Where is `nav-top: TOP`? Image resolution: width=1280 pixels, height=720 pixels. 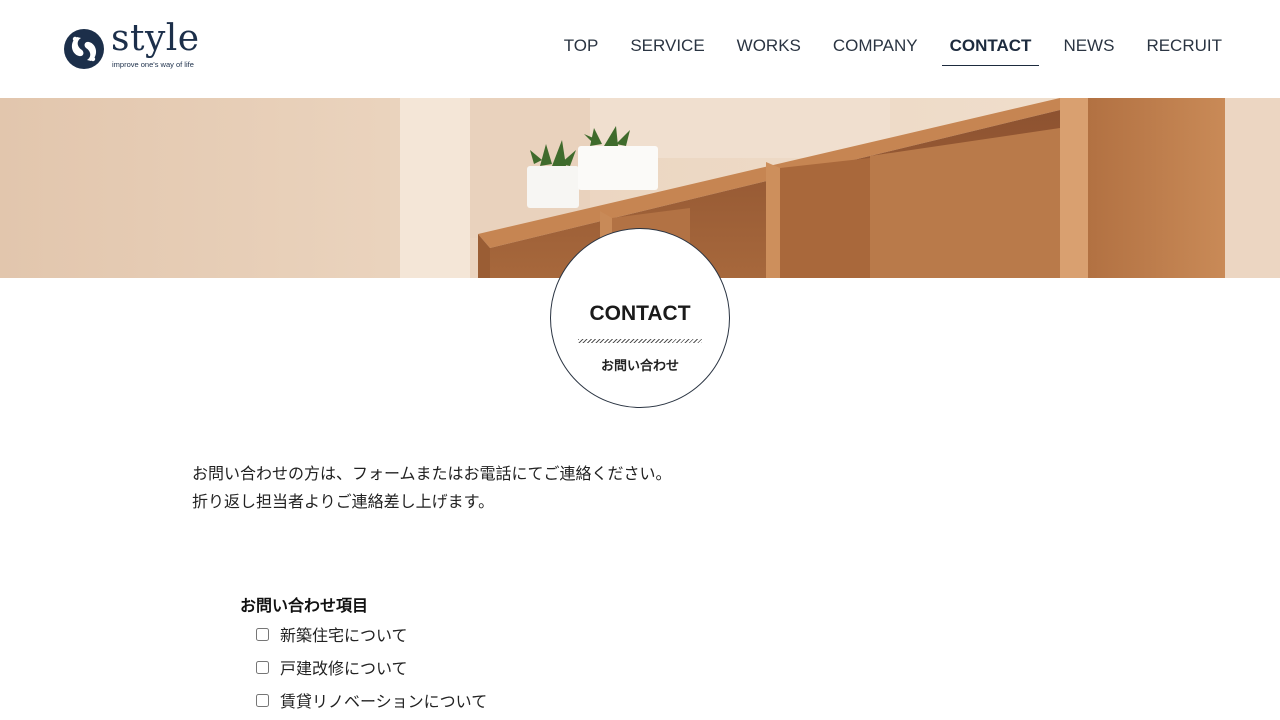 nav-top: TOP is located at coordinates (581, 47).